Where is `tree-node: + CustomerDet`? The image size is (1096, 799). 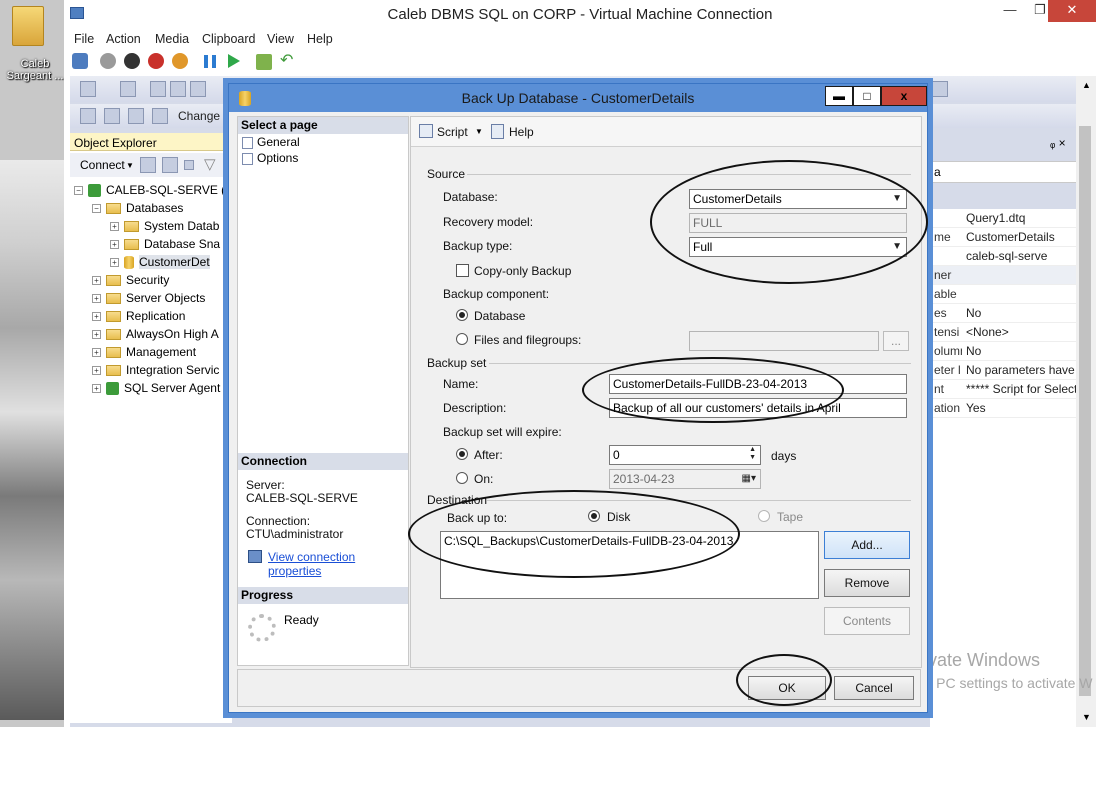 tree-node: + CustomerDet is located at coordinates (153, 262).